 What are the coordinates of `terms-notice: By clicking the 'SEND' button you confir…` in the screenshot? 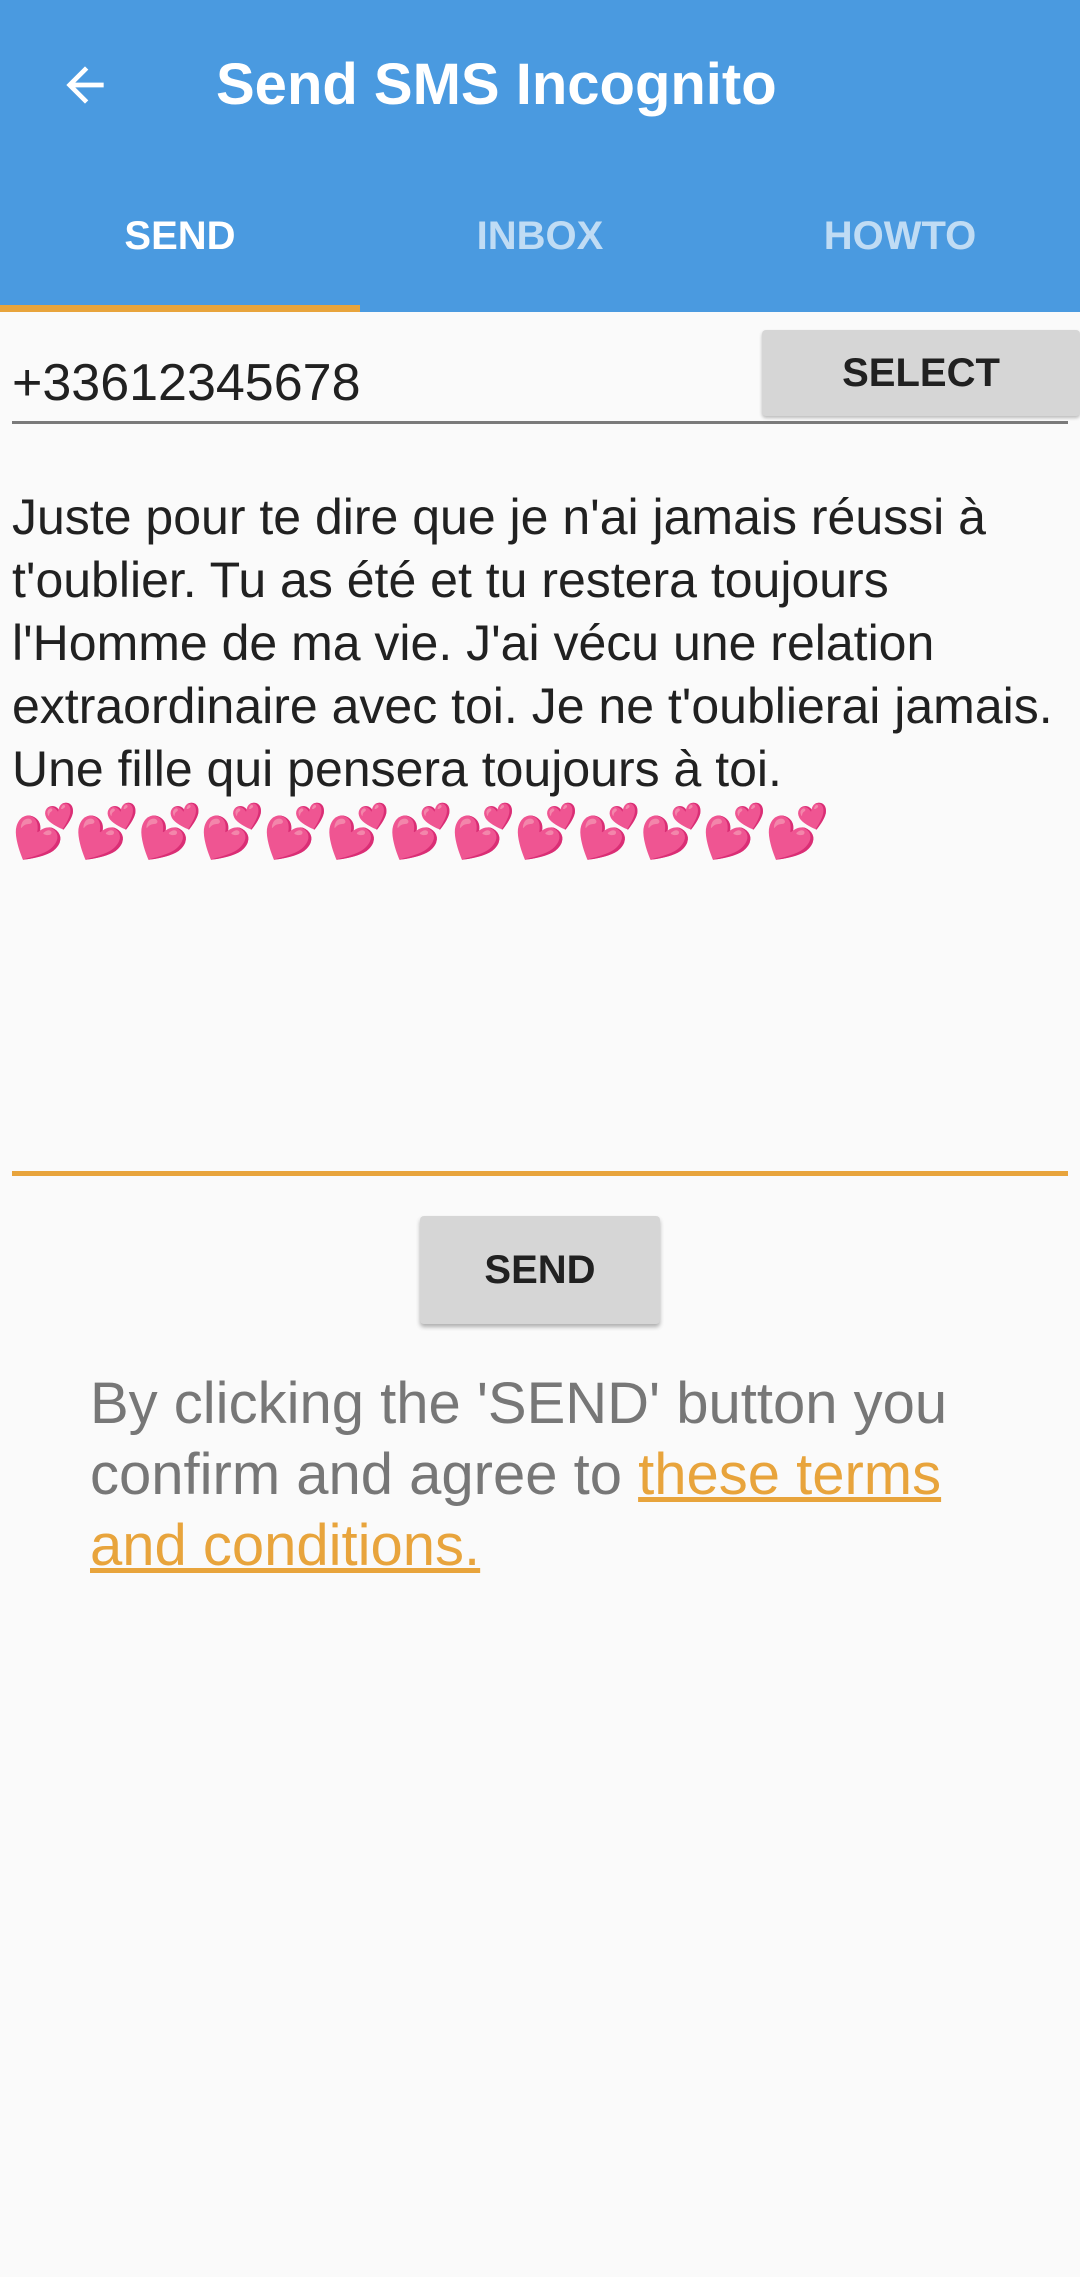 It's located at (550, 1474).